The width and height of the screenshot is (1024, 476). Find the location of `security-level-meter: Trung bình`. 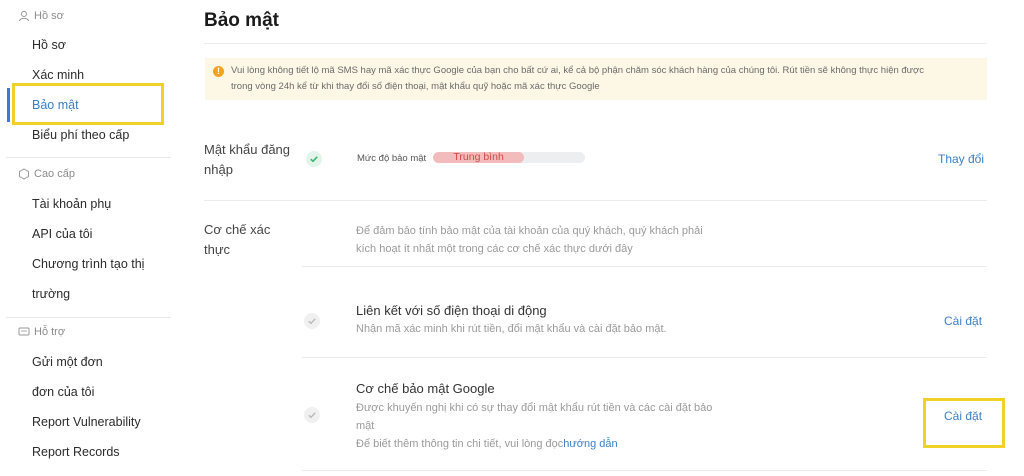

security-level-meter: Trung bình is located at coordinates (509, 157).